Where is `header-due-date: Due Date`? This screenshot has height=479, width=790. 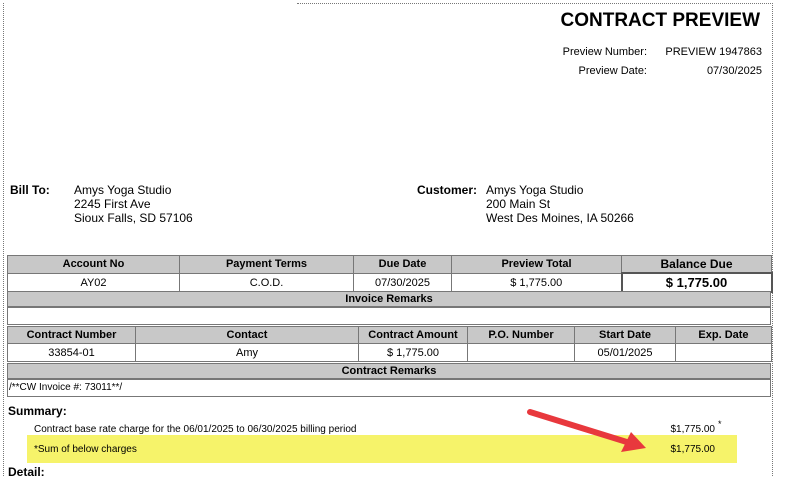
header-due-date: Due Date is located at coordinates (402, 264).